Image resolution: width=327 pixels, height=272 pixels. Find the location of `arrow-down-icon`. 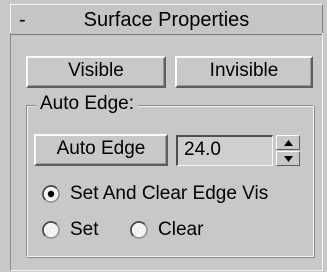

arrow-down-icon is located at coordinates (288, 159).